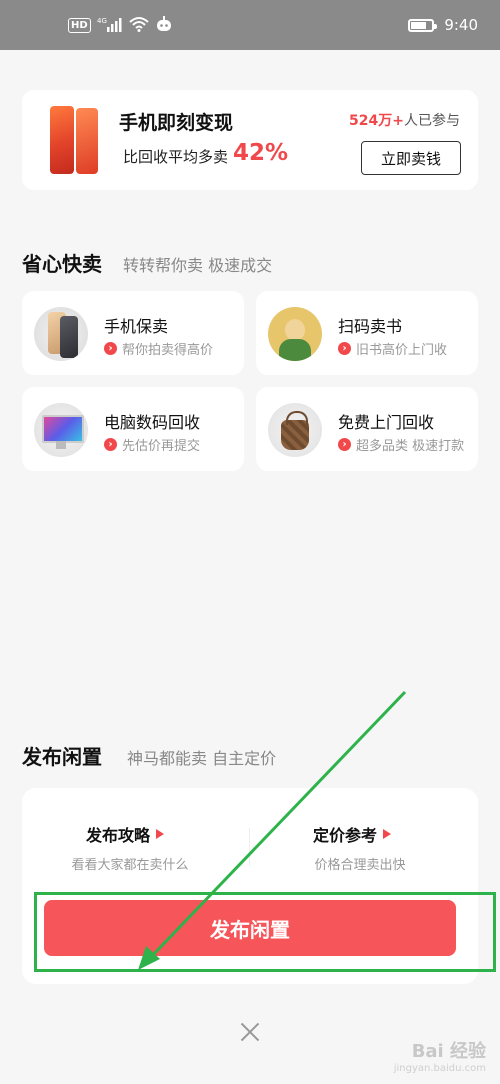 The image size is (500, 1084). Describe the element at coordinates (249, 847) in the screenshot. I see `divider` at that location.